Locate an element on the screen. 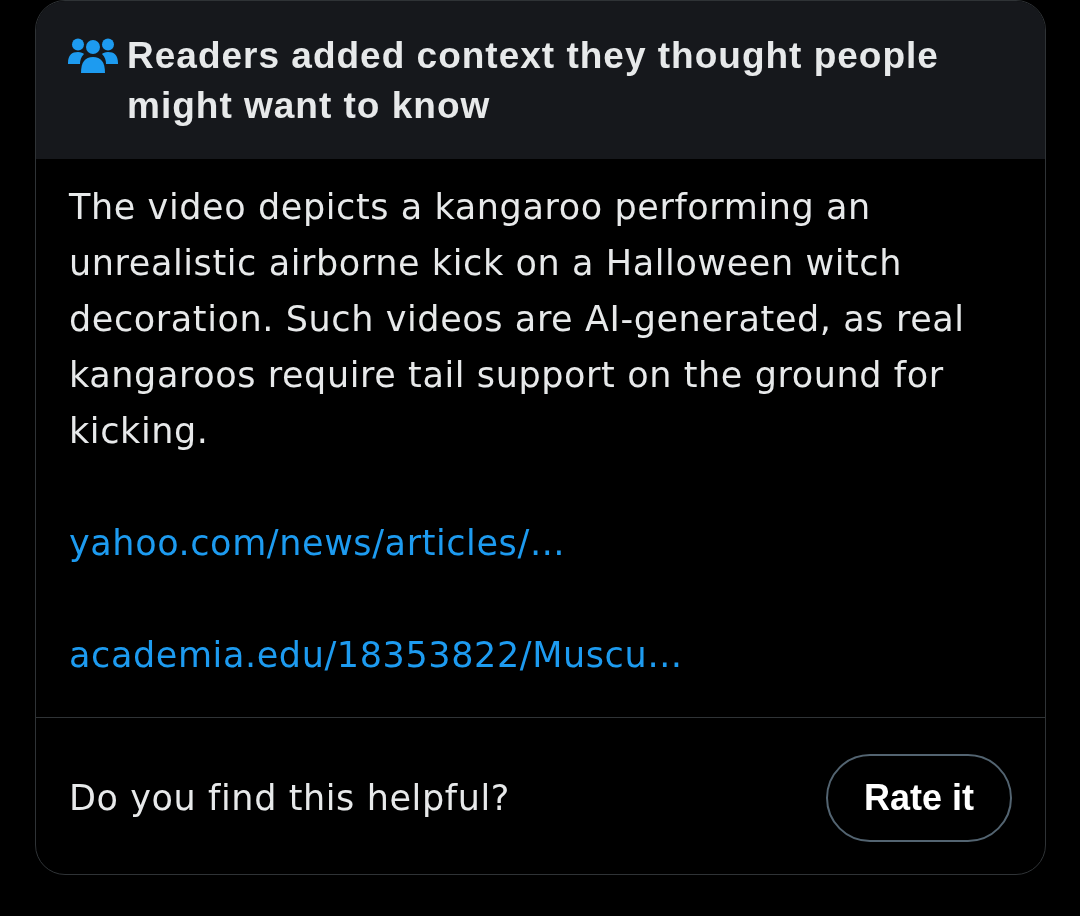  helpful-question: Do you find this helpful? is located at coordinates (289, 798).